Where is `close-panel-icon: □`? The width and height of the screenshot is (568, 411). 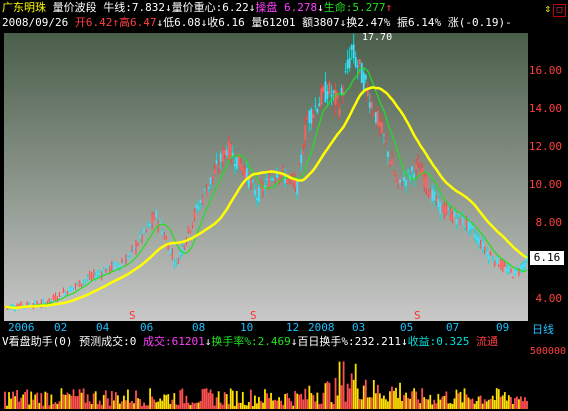
close-panel-icon: □ is located at coordinates (559, 10).